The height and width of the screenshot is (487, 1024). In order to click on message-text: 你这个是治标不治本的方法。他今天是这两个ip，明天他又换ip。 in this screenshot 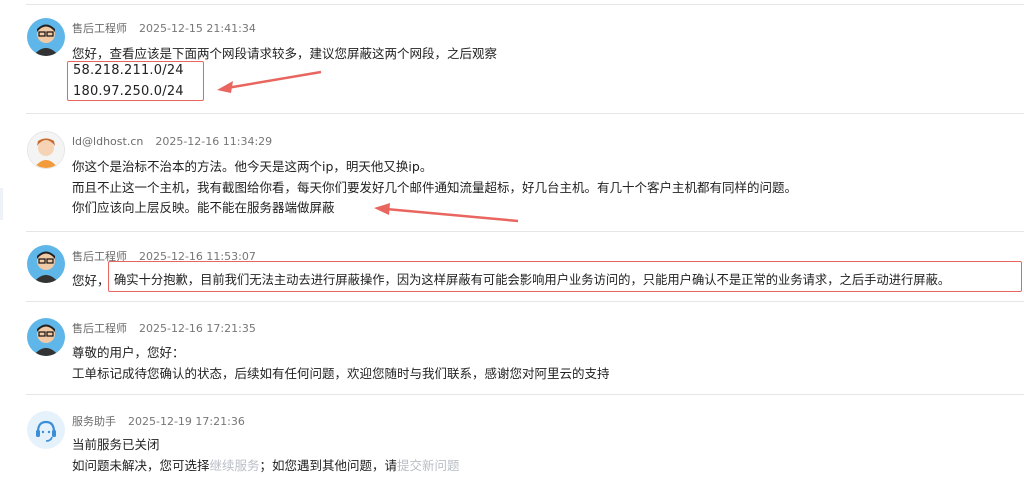, I will do `click(252, 166)`.